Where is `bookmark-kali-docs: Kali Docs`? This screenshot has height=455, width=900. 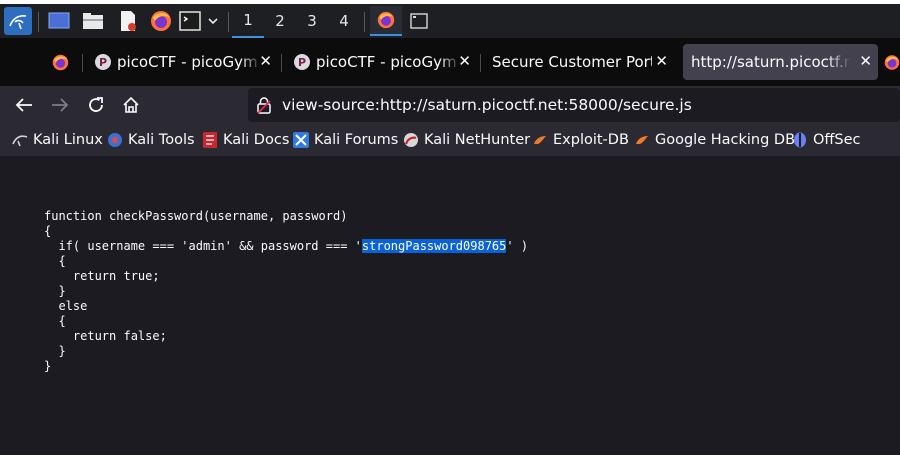 bookmark-kali-docs: Kali Docs is located at coordinates (245, 140).